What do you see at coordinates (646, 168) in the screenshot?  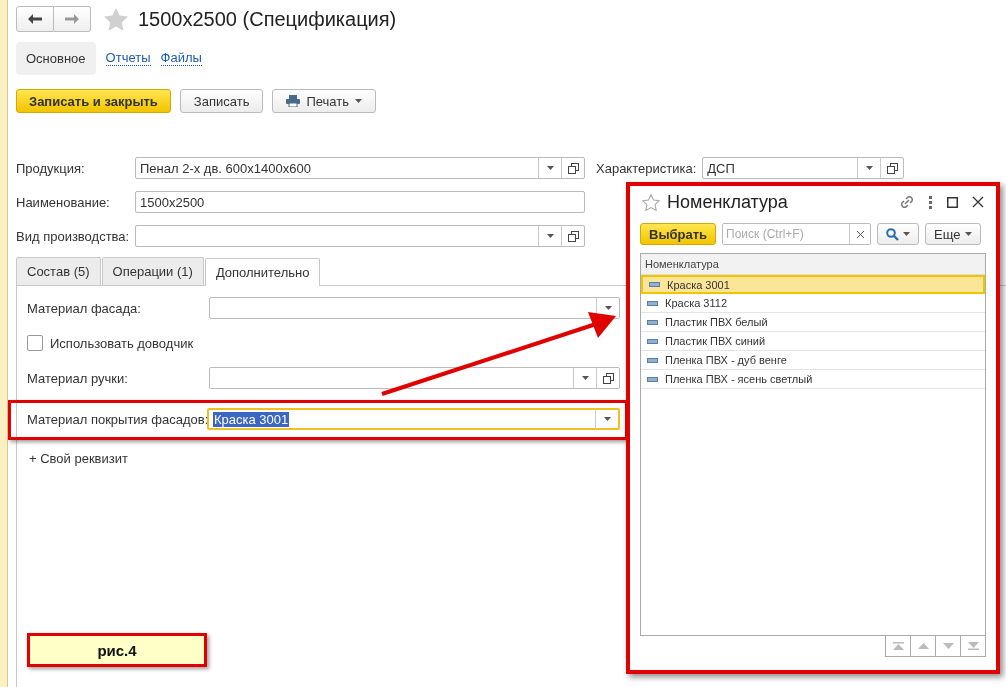 I see `field-label: Характеристика:` at bounding box center [646, 168].